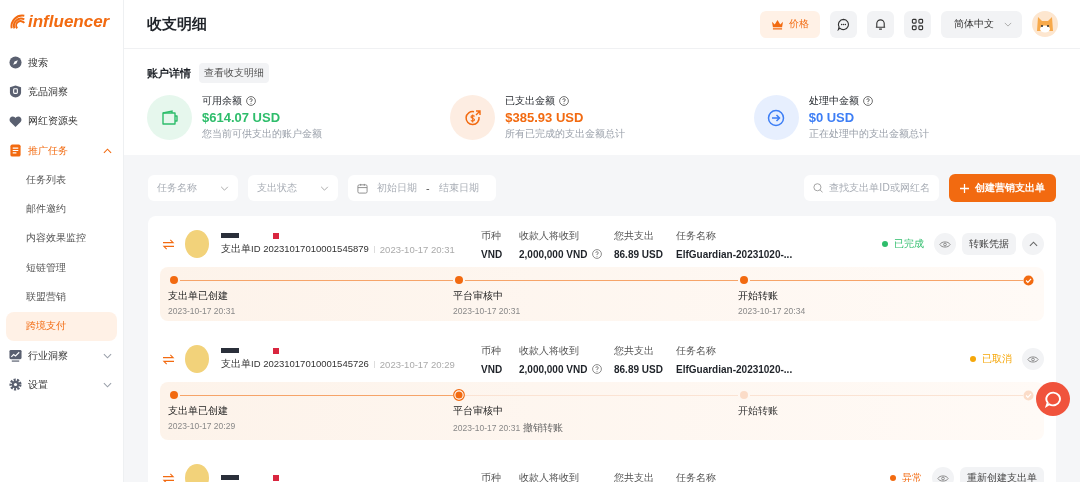  What do you see at coordinates (295, 249) in the screenshot?
I see `order-id: 支出单ID 20231017010001545879` at bounding box center [295, 249].